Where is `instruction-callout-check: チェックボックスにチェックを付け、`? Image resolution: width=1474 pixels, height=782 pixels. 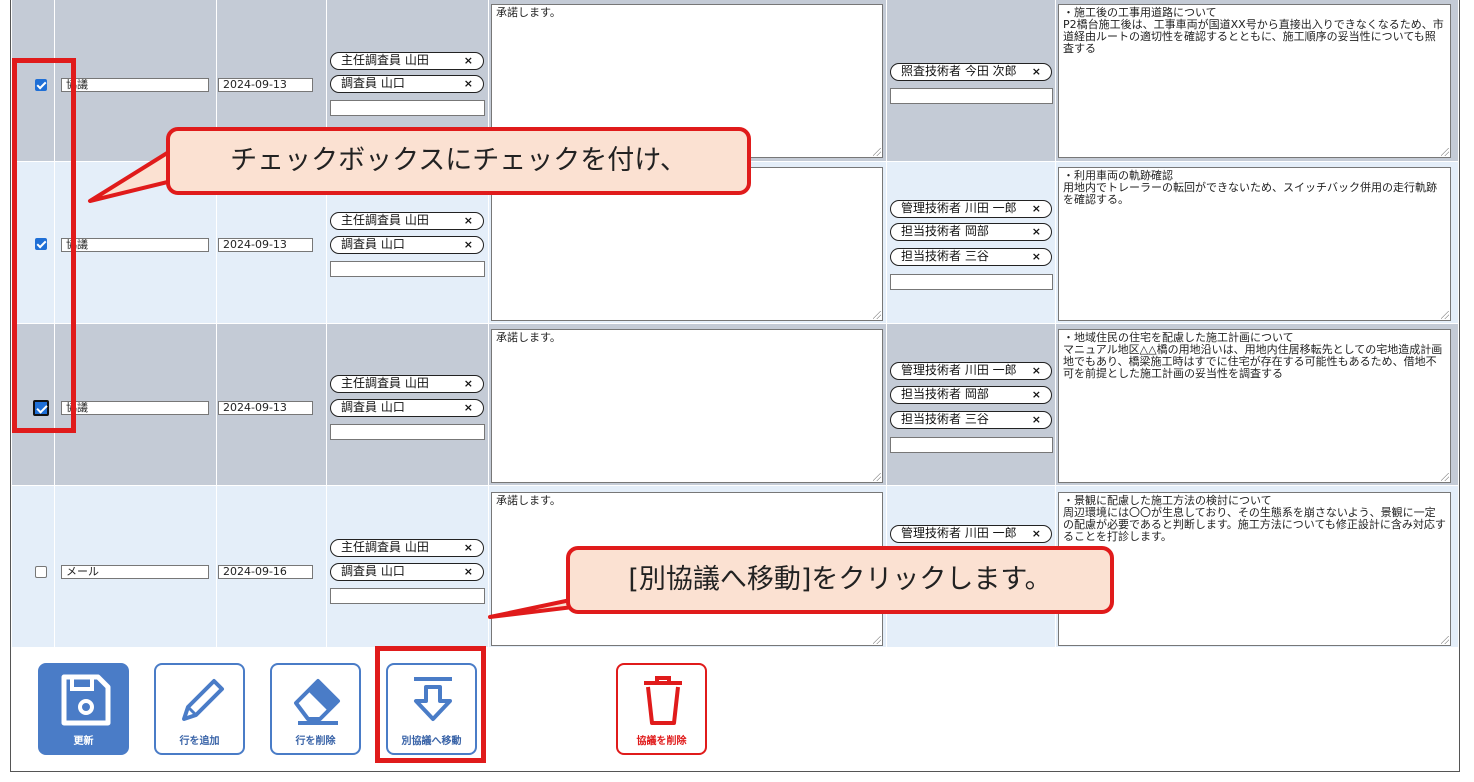 instruction-callout-check: チェックボックスにチェックを付け、 is located at coordinates (458, 161).